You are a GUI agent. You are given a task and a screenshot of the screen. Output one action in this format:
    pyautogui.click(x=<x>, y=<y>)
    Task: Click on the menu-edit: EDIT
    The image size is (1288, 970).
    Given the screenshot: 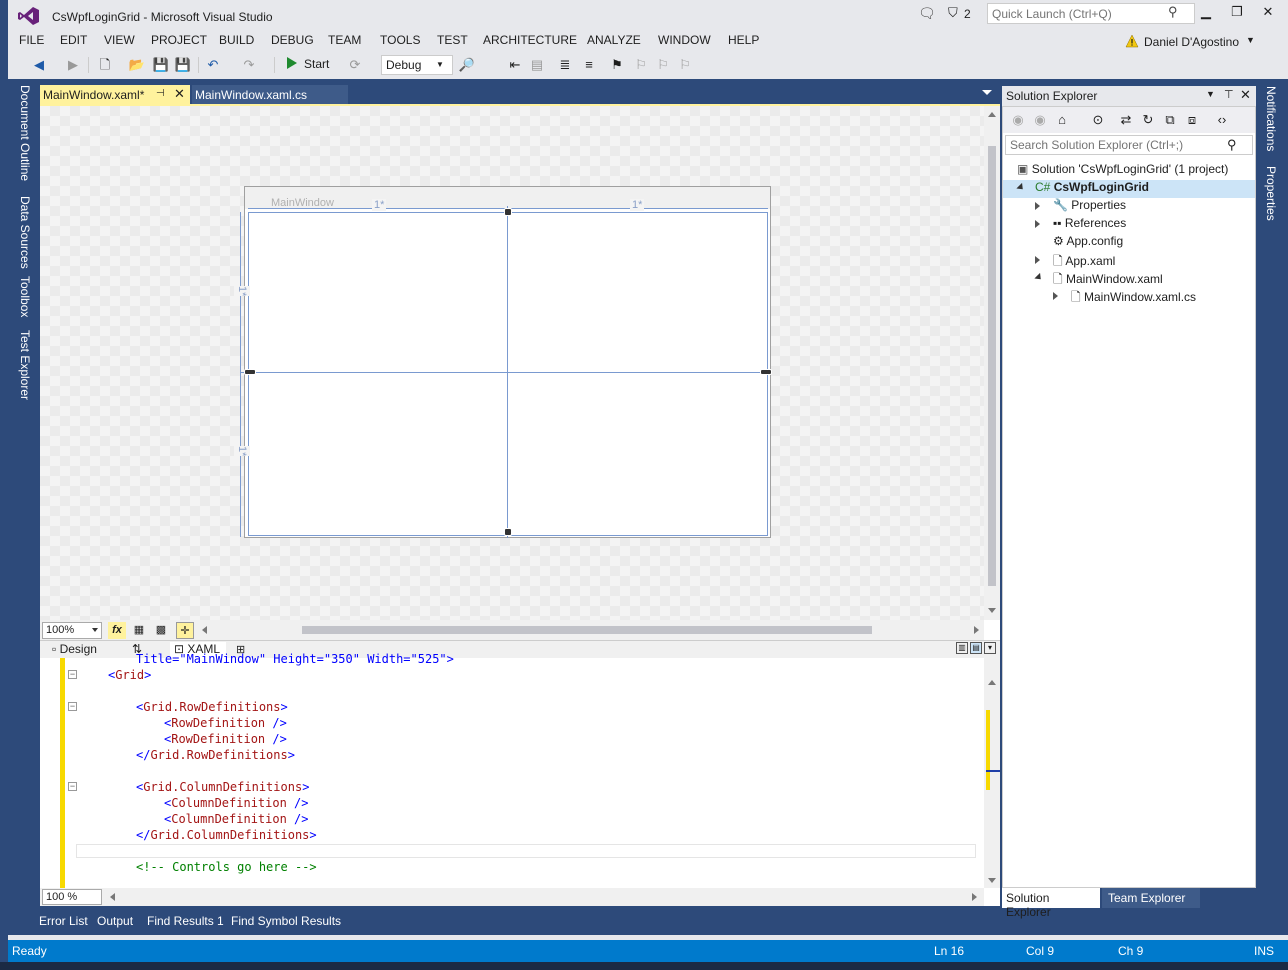 What is the action you would take?
    pyautogui.click(x=73, y=40)
    